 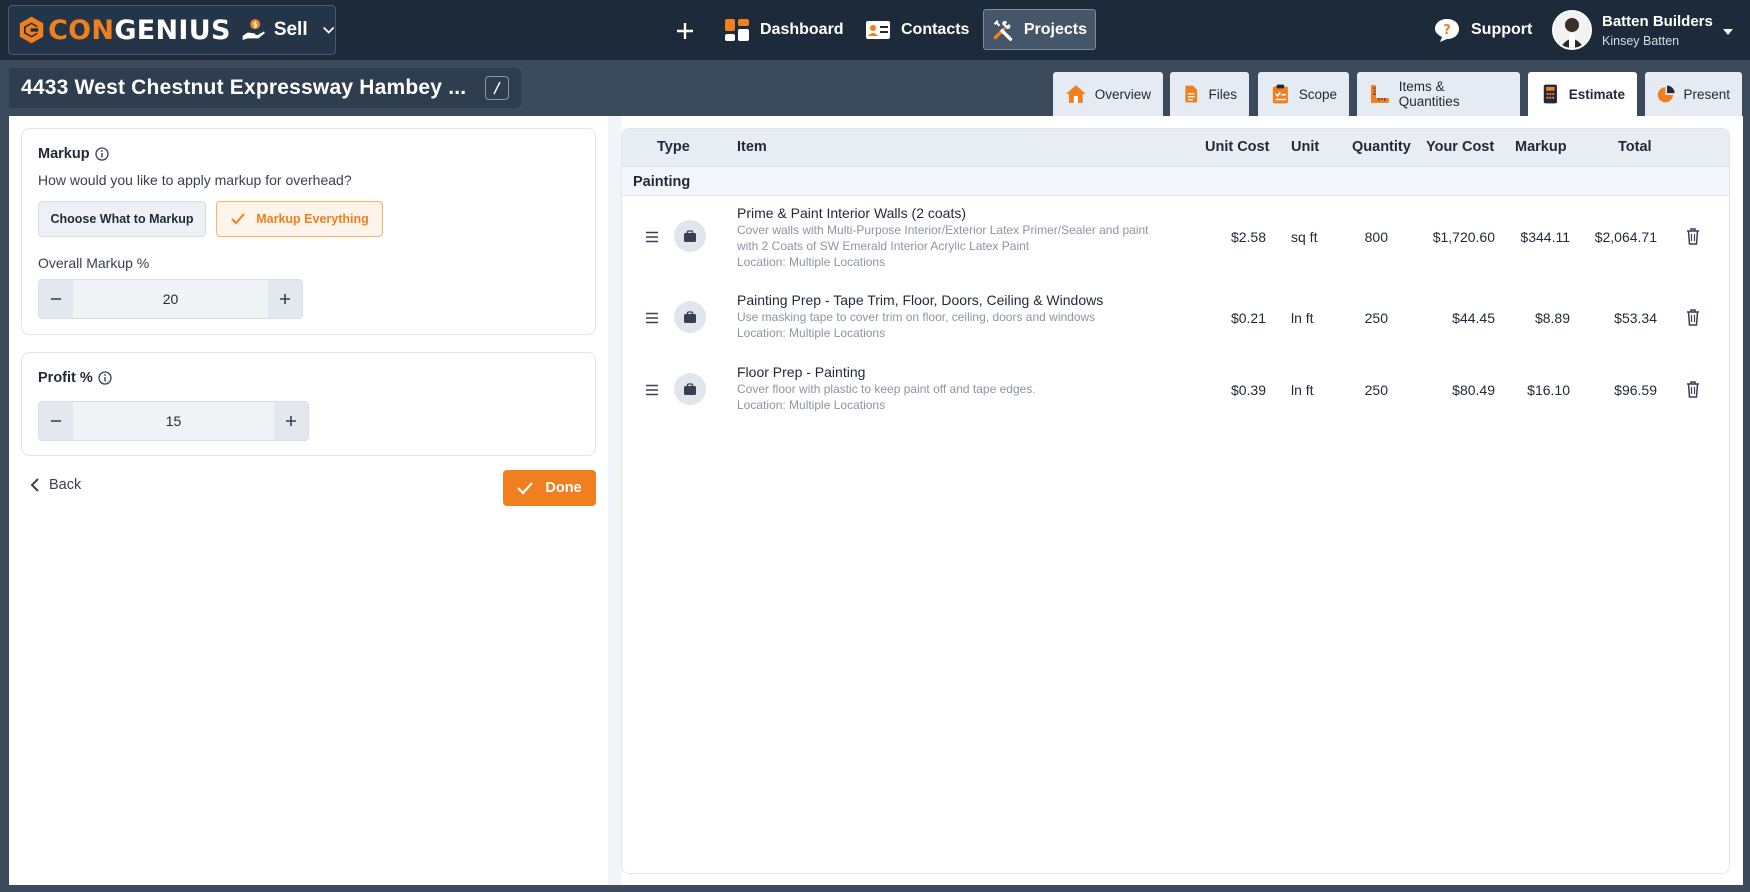 I want to click on tab-estimate: Estimate, so click(x=1582, y=94).